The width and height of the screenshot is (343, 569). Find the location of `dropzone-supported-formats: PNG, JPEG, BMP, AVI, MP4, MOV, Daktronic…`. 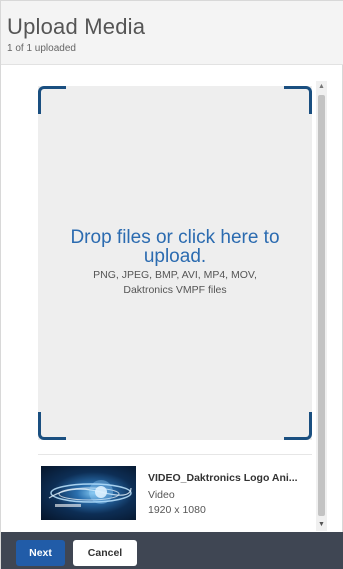

dropzone-supported-formats: PNG, JPEG, BMP, AVI, MP4, MOV, Daktronic… is located at coordinates (175, 282).